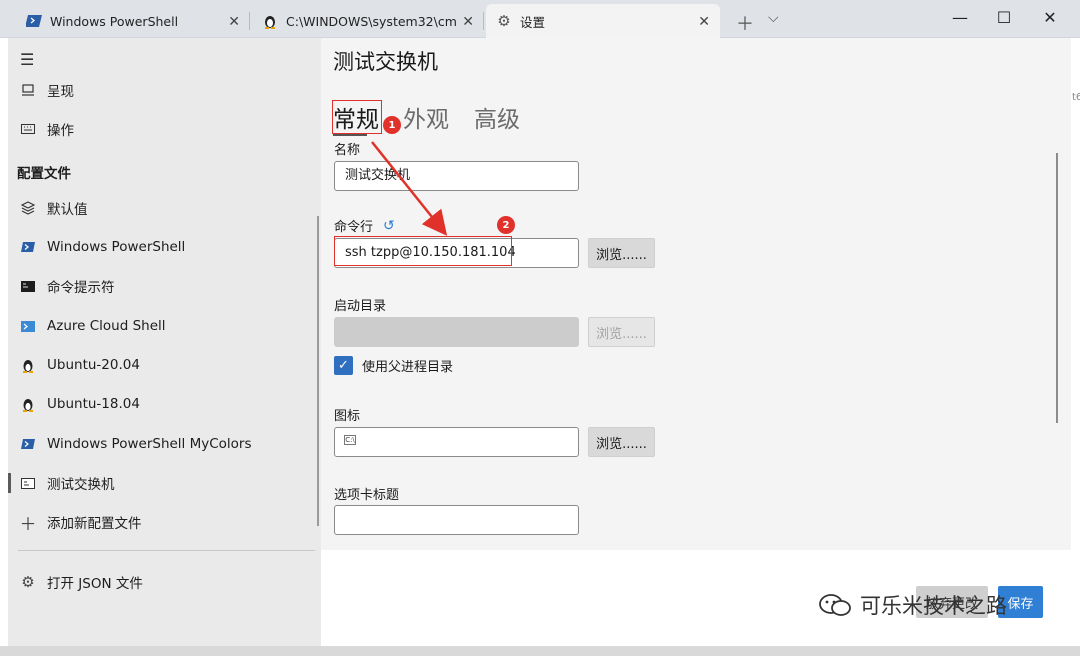 The height and width of the screenshot is (656, 1080). Describe the element at coordinates (1050, 17) in the screenshot. I see `close-window-icon: ✕` at that location.